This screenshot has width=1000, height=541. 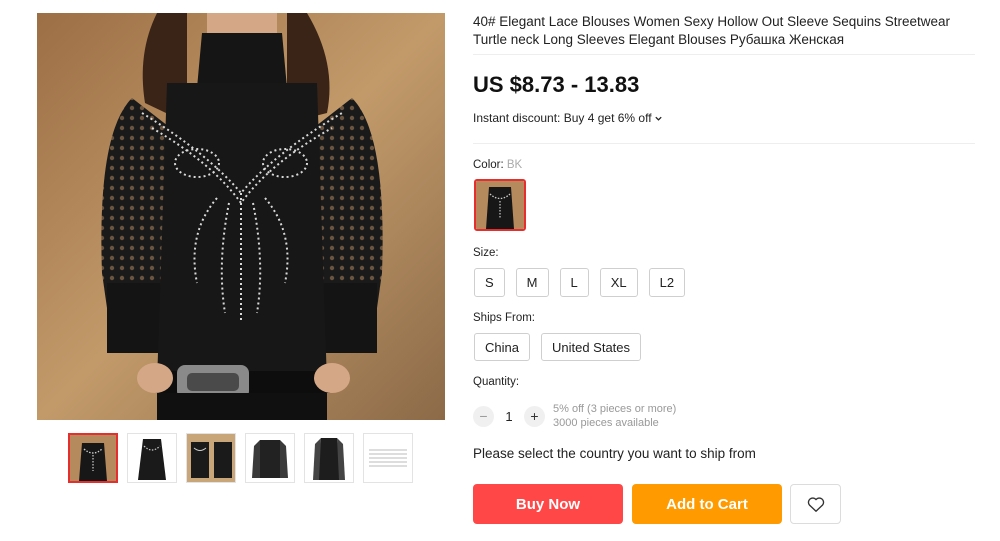 What do you see at coordinates (548, 504) in the screenshot?
I see `buy-now-button: Buy Now` at bounding box center [548, 504].